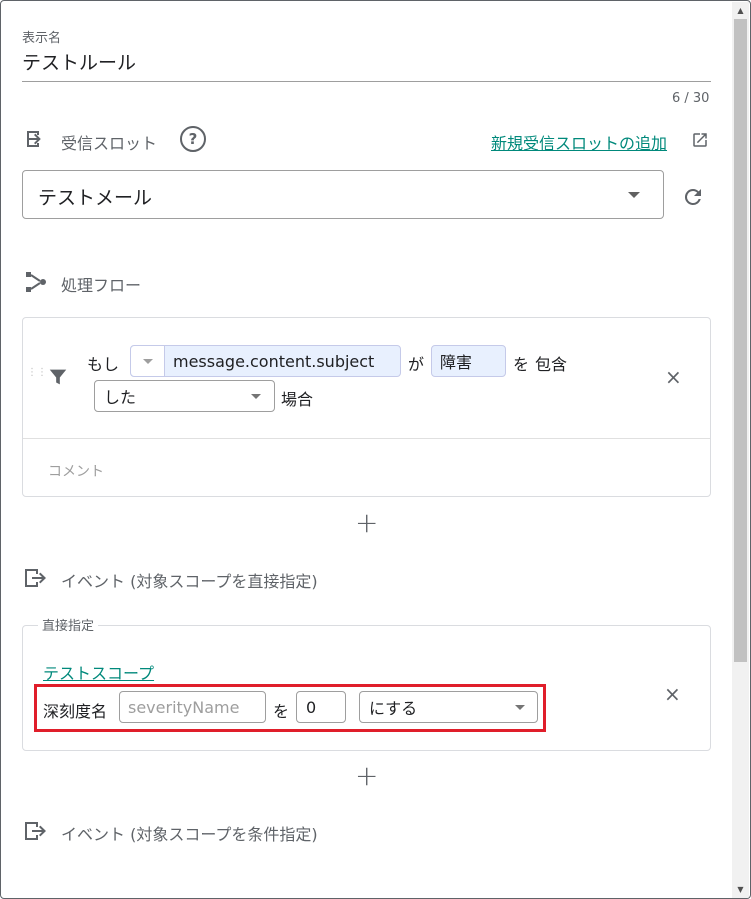 This screenshot has height=899, width=751. I want to click on match-mode-value: した, so click(120, 397).